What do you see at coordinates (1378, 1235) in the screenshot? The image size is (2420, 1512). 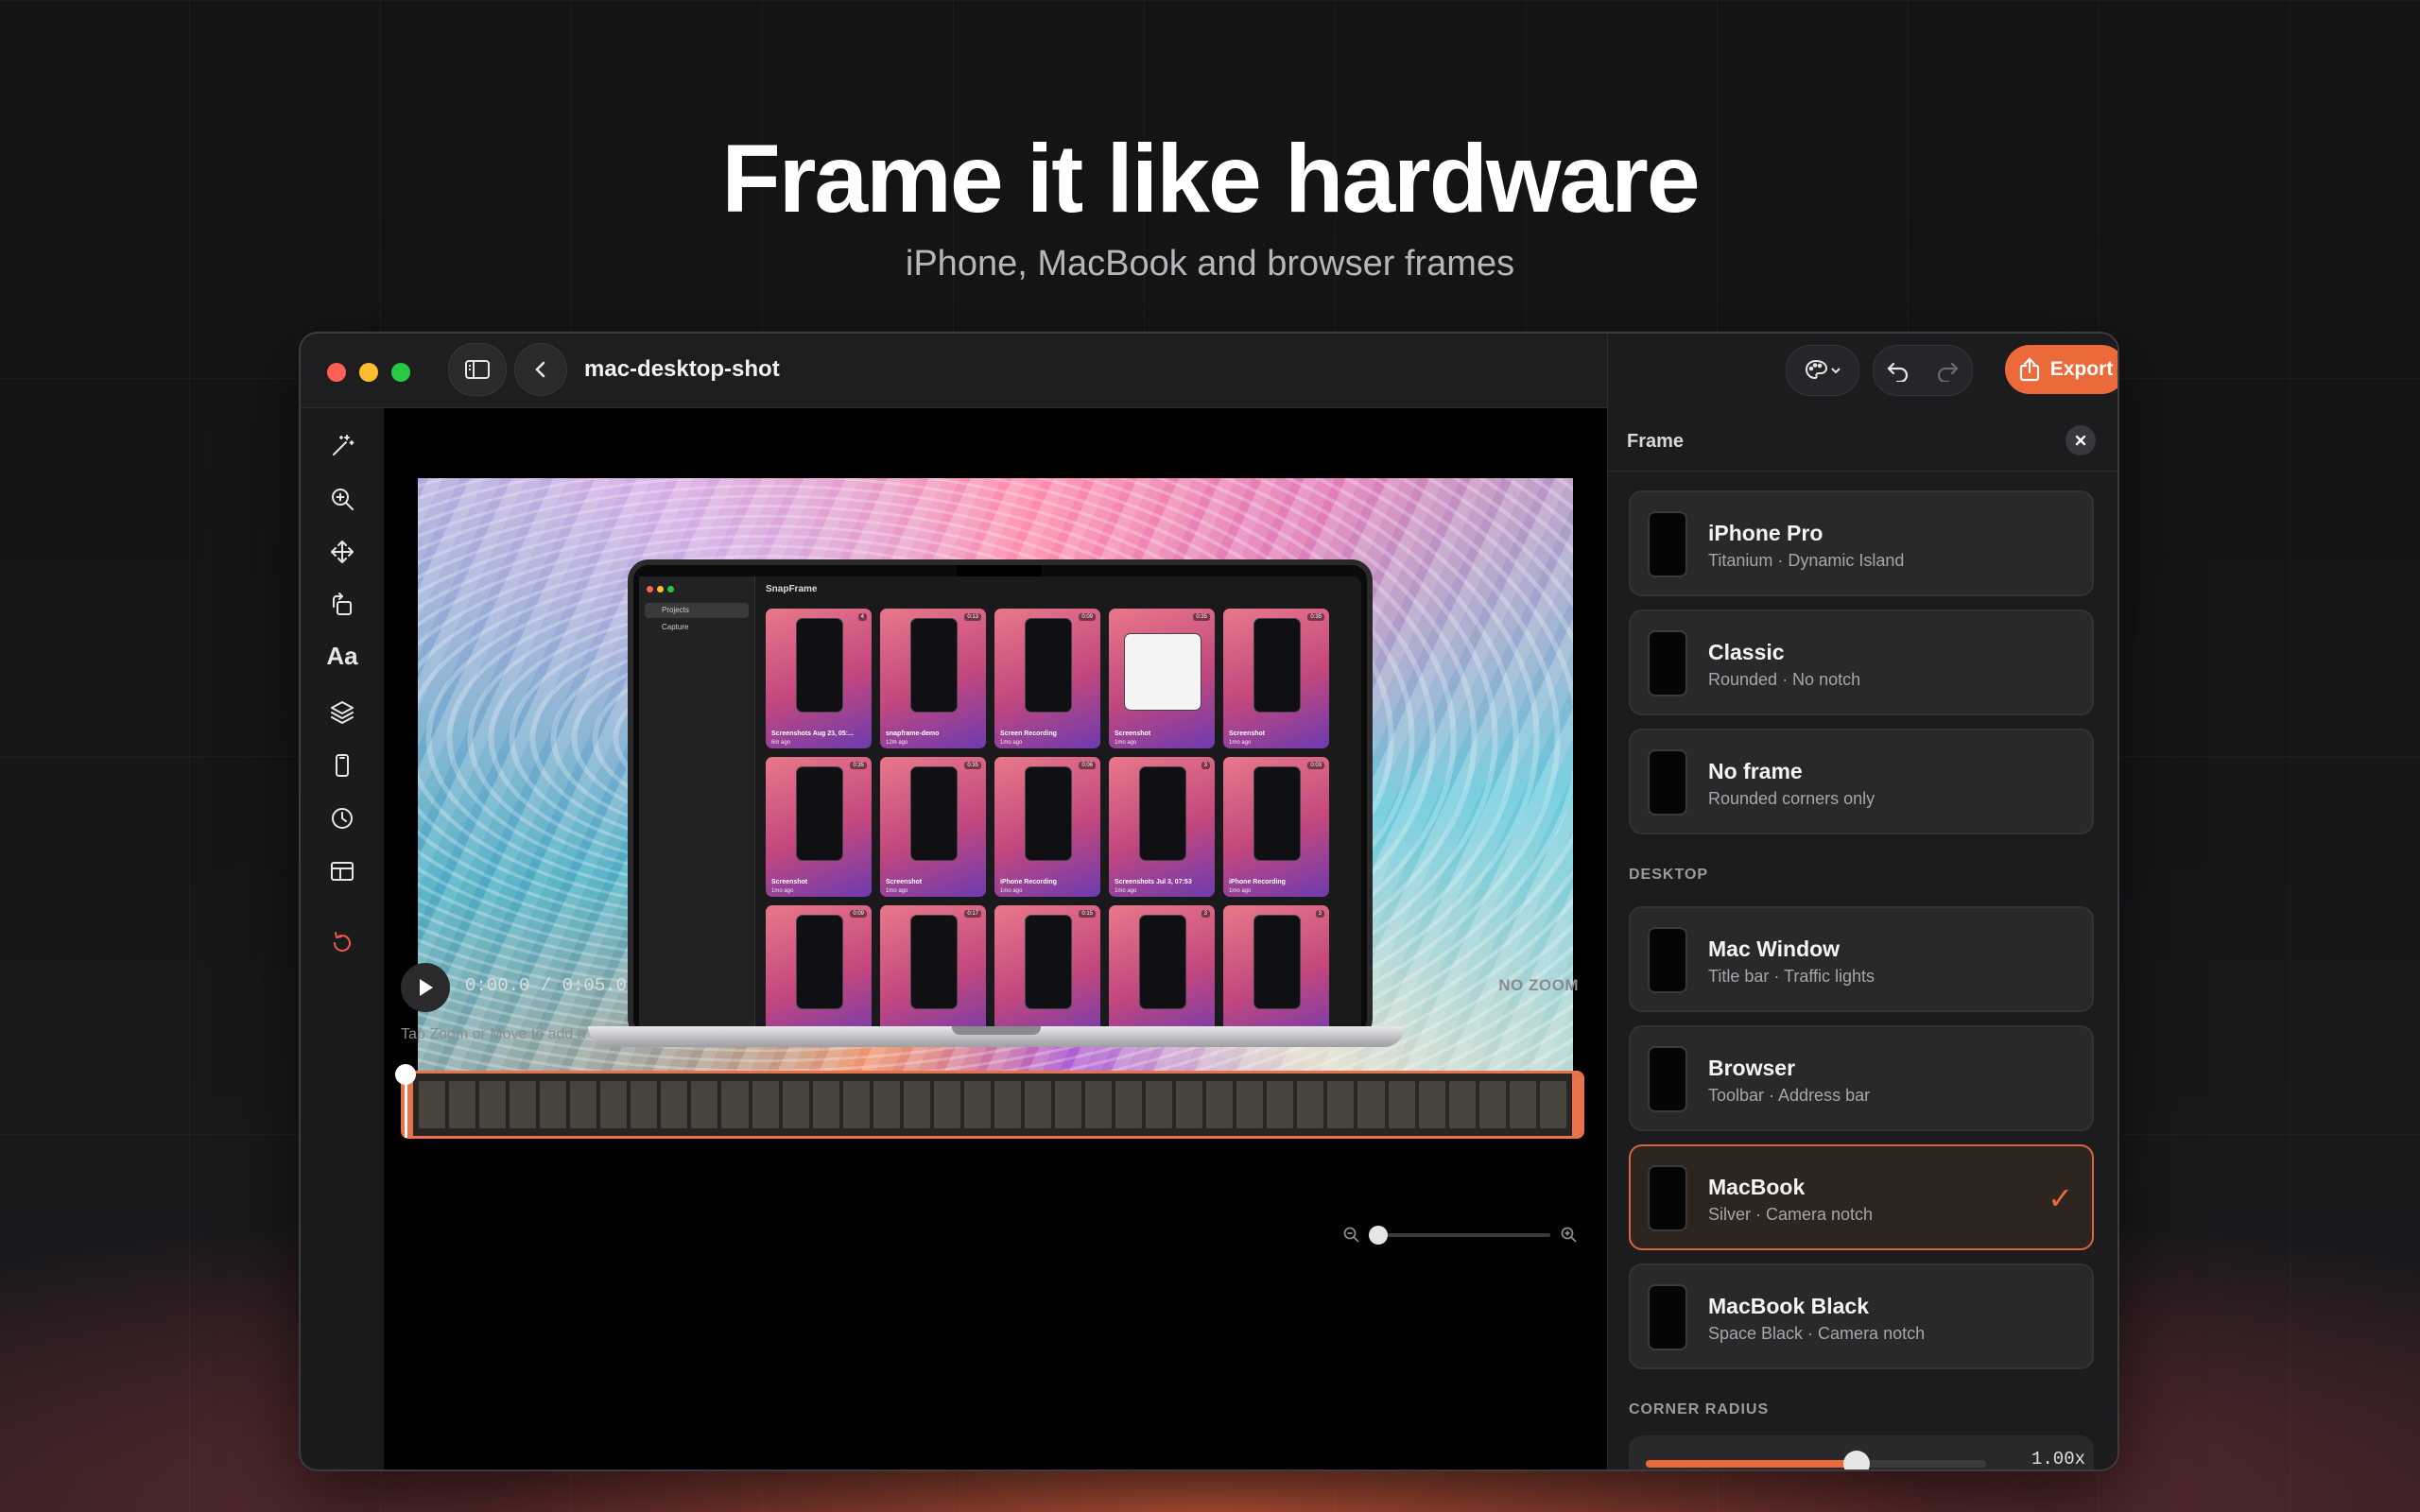 I see `timeline-zoom-knob` at bounding box center [1378, 1235].